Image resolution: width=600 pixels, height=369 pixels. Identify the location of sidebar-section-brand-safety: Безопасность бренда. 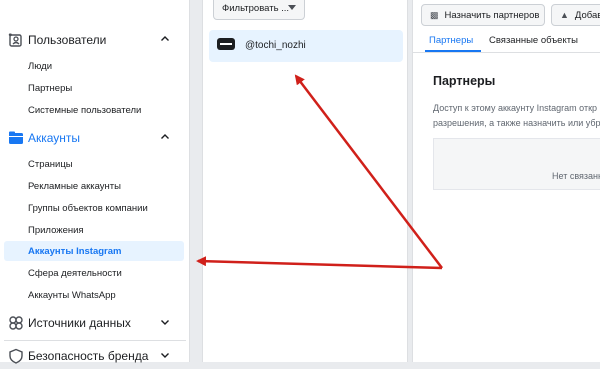
(95, 356).